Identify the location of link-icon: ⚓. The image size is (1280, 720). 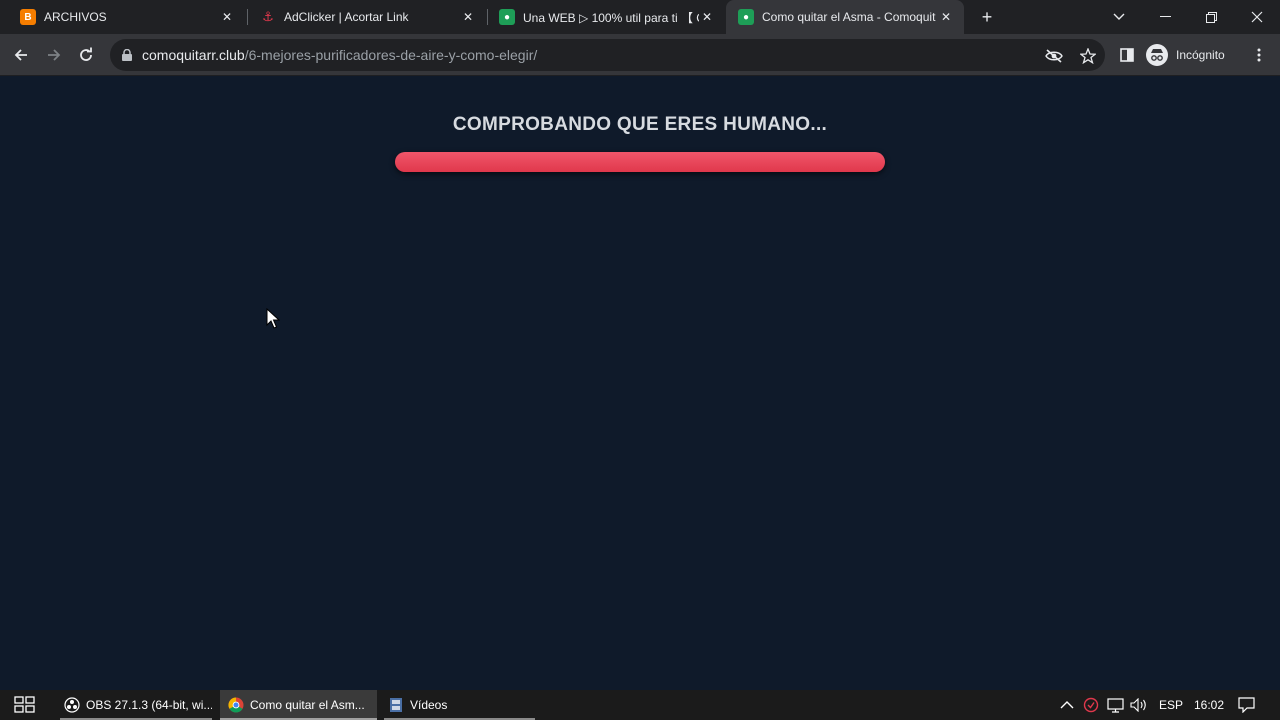
(268, 16).